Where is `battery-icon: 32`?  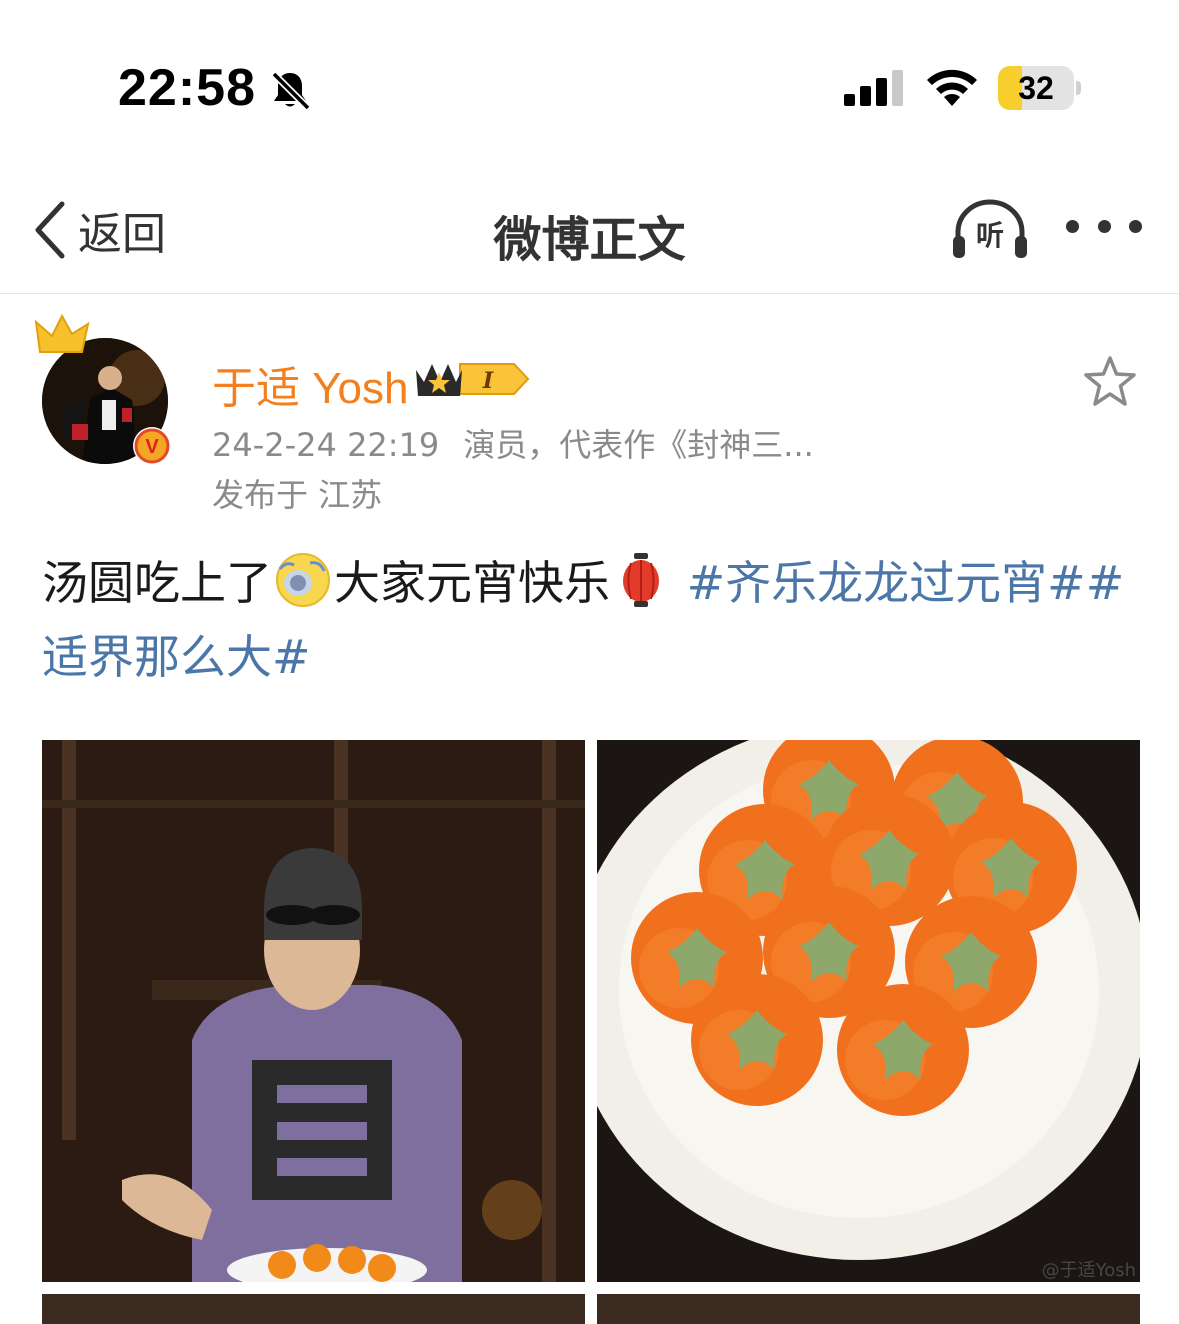 battery-icon: 32 is located at coordinates (1040, 88).